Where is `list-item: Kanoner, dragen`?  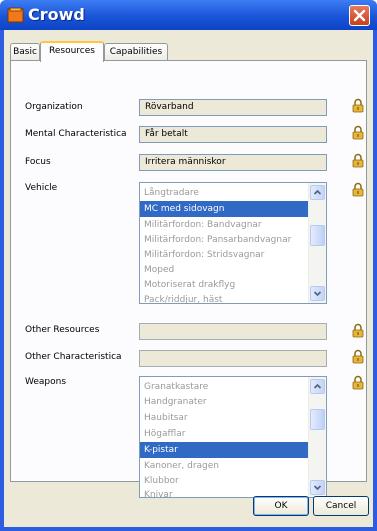 list-item: Kanoner, dragen is located at coordinates (225, 466).